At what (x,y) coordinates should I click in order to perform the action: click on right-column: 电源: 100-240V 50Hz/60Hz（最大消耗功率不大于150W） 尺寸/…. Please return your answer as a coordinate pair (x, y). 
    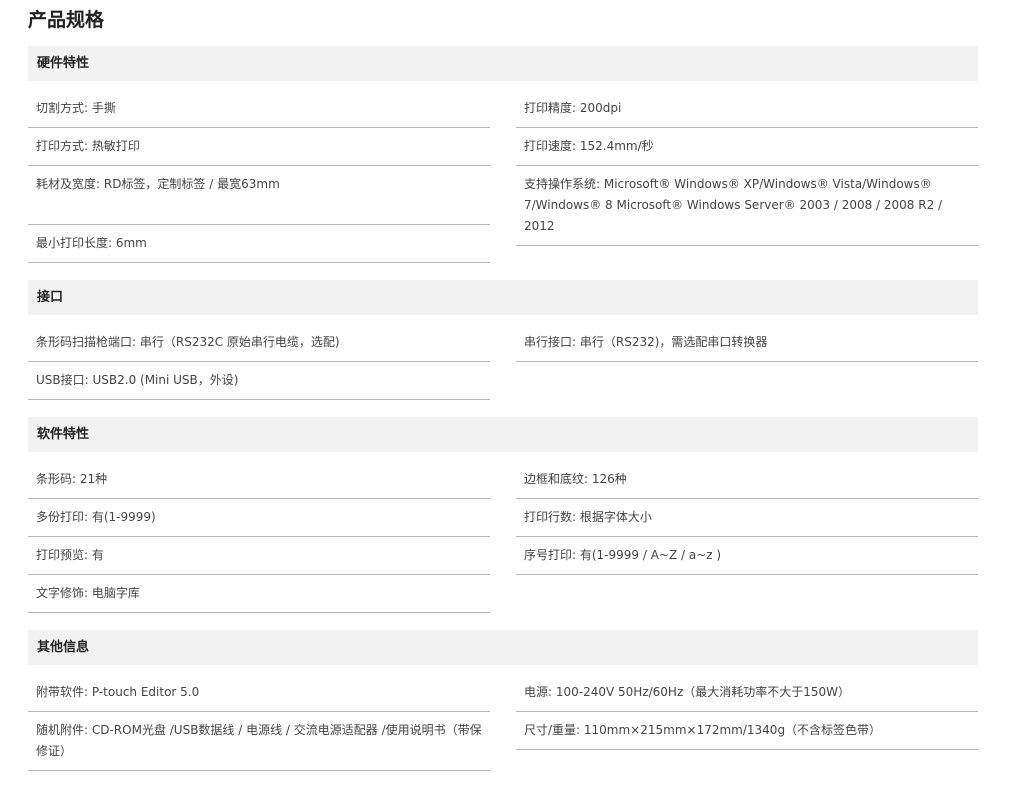
    Looking at the image, I should click on (747, 722).